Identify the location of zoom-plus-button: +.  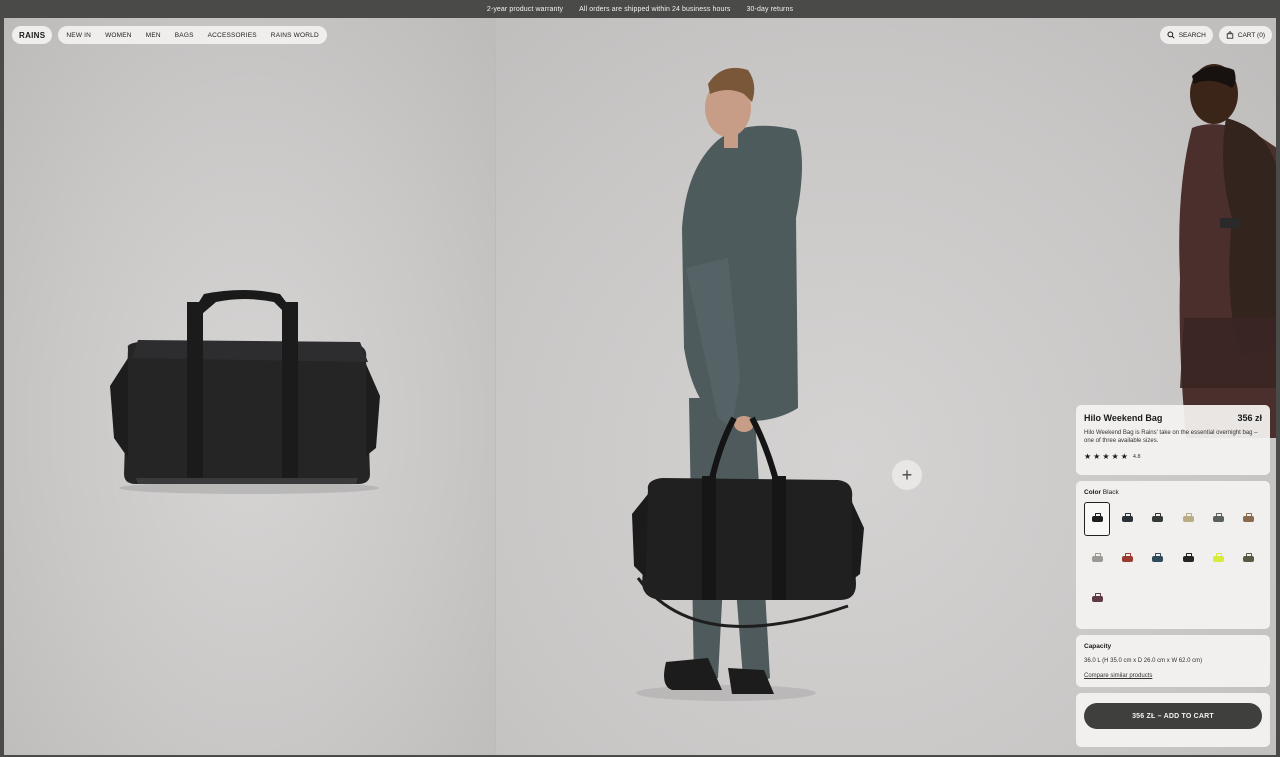
(907, 475).